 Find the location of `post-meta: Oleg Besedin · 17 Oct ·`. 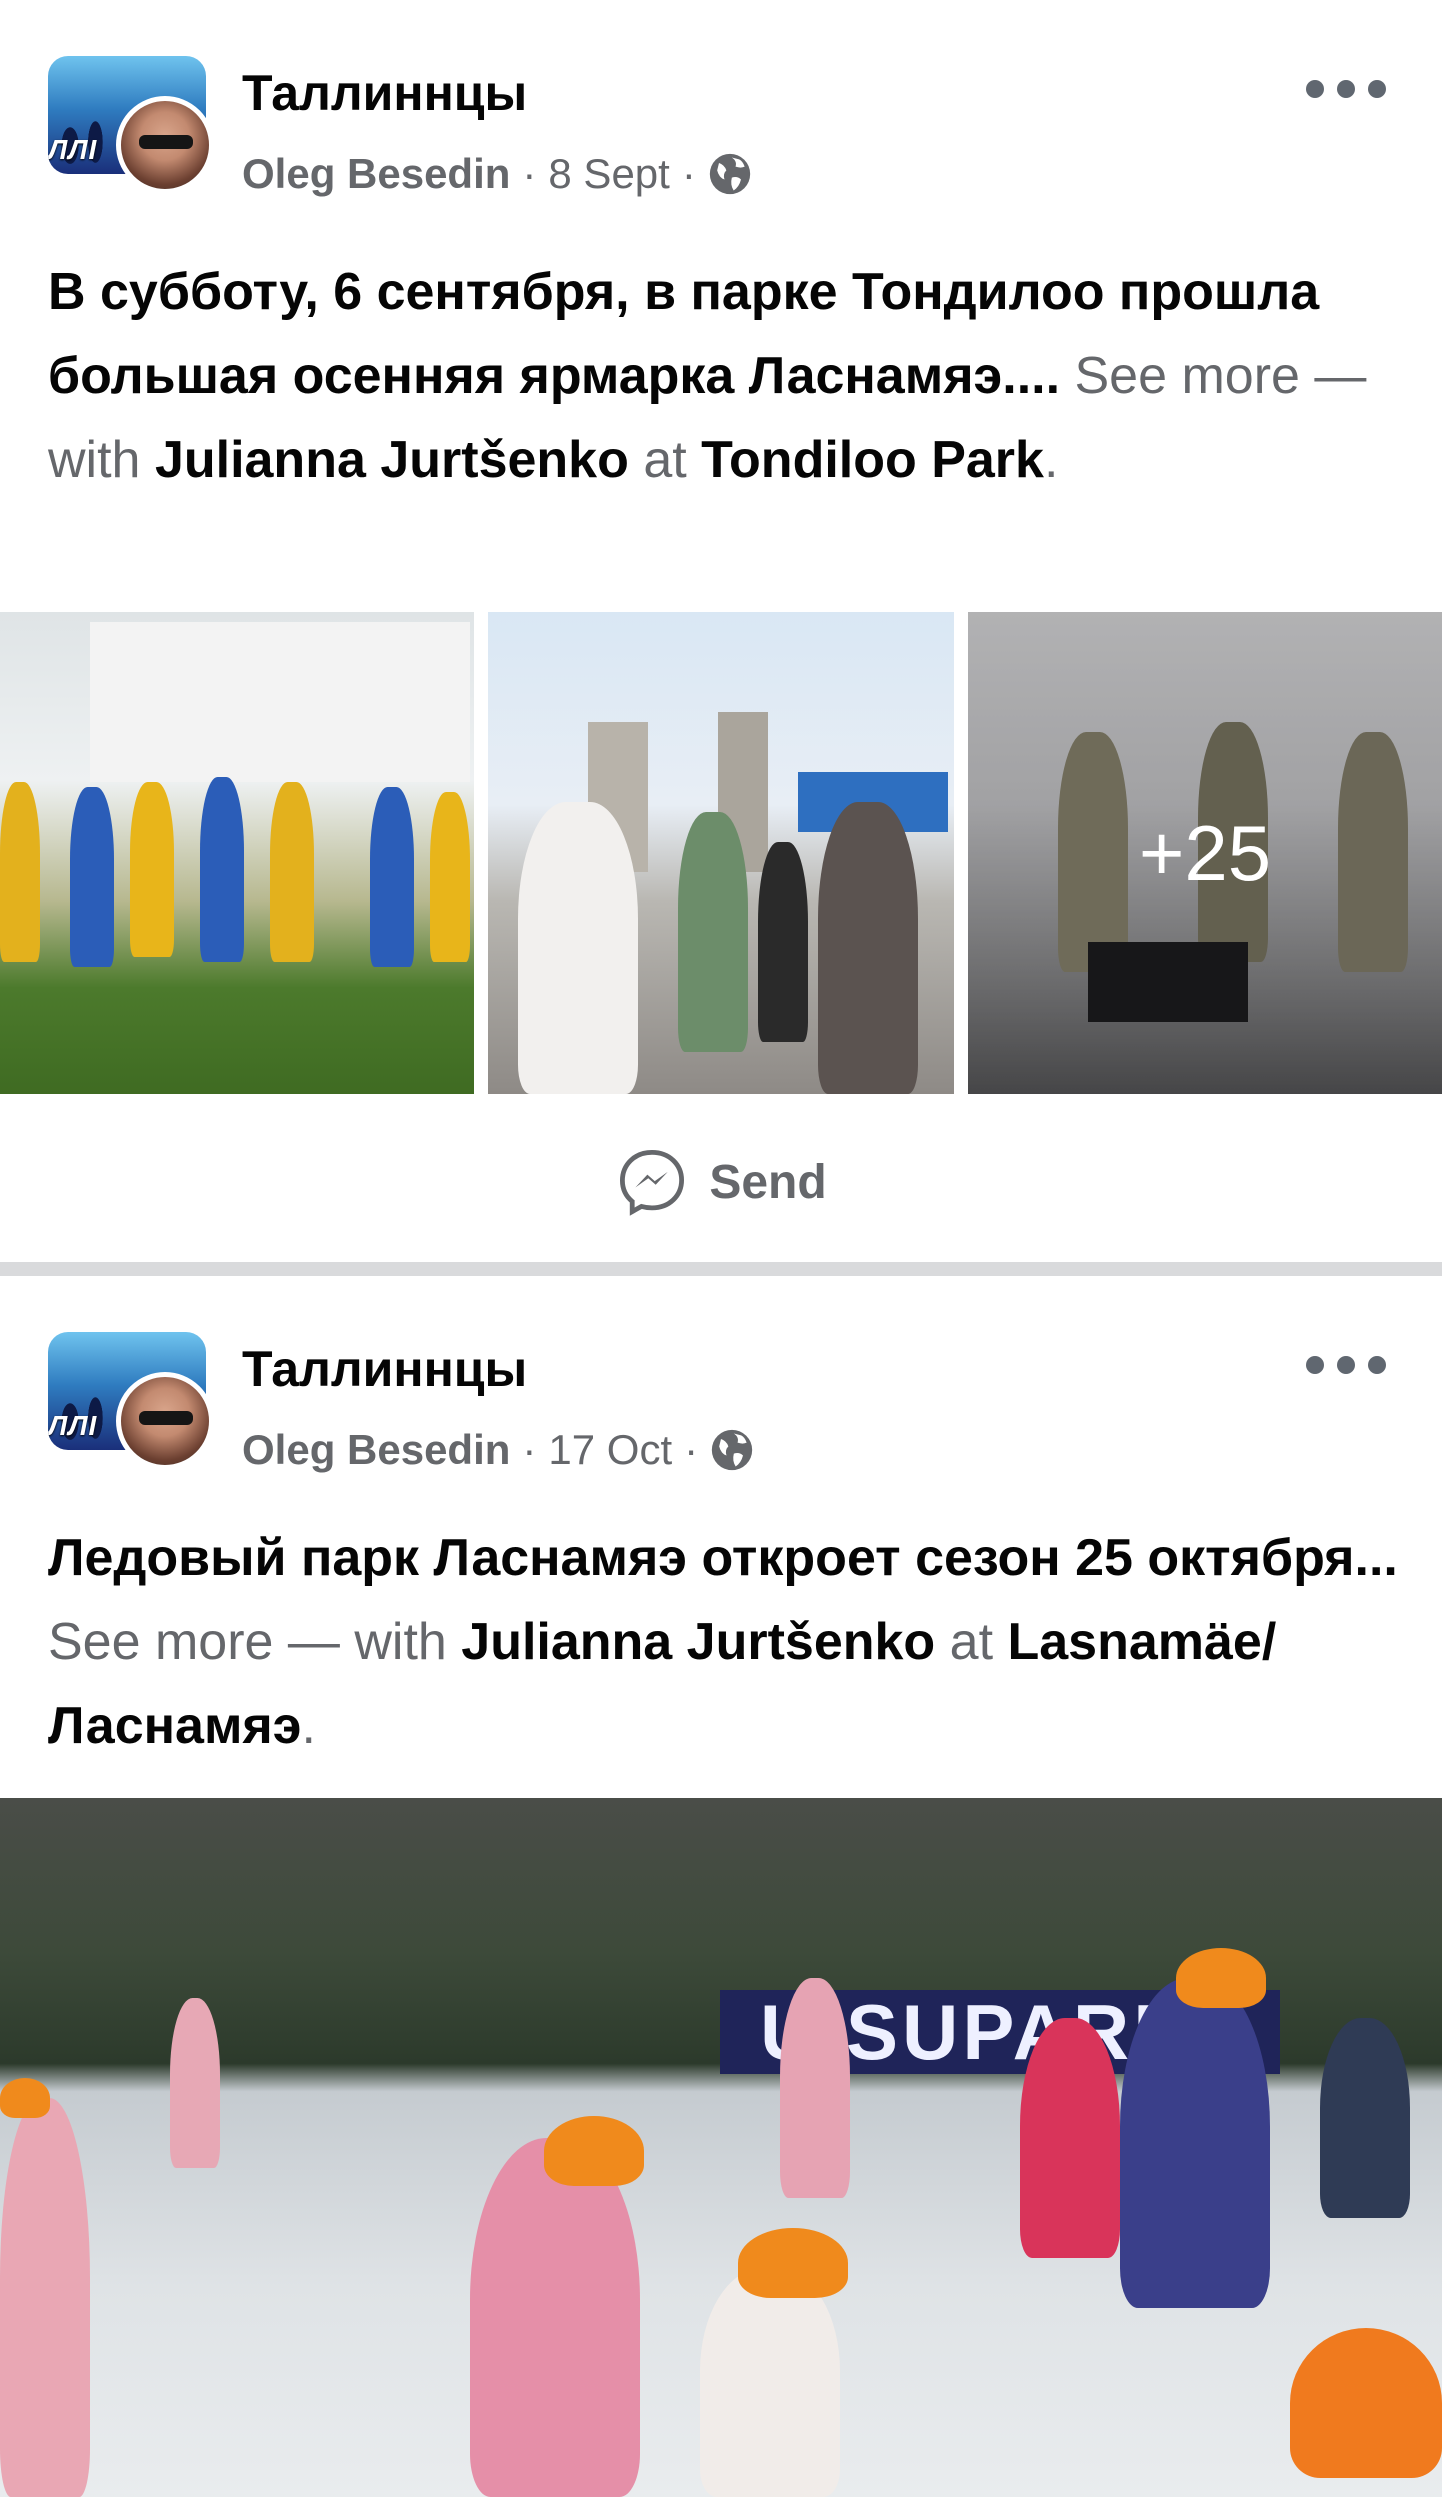

post-meta: Oleg Besedin · 17 Oct · is located at coordinates (498, 1450).